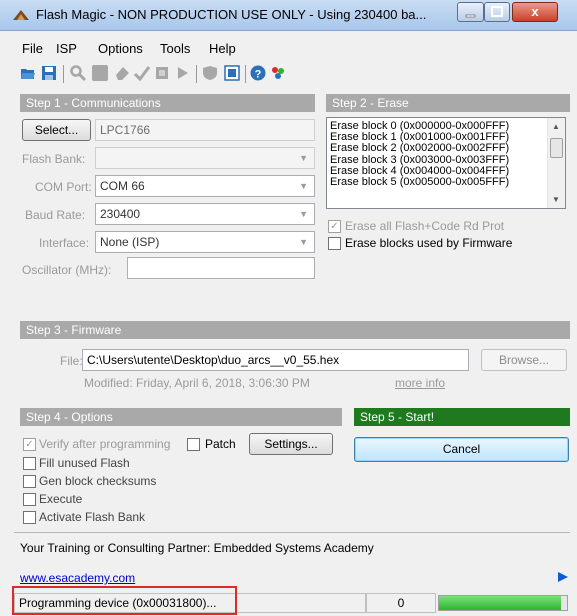  What do you see at coordinates (556, 163) in the screenshot?
I see `list-scrollbar: ▲ ▼` at bounding box center [556, 163].